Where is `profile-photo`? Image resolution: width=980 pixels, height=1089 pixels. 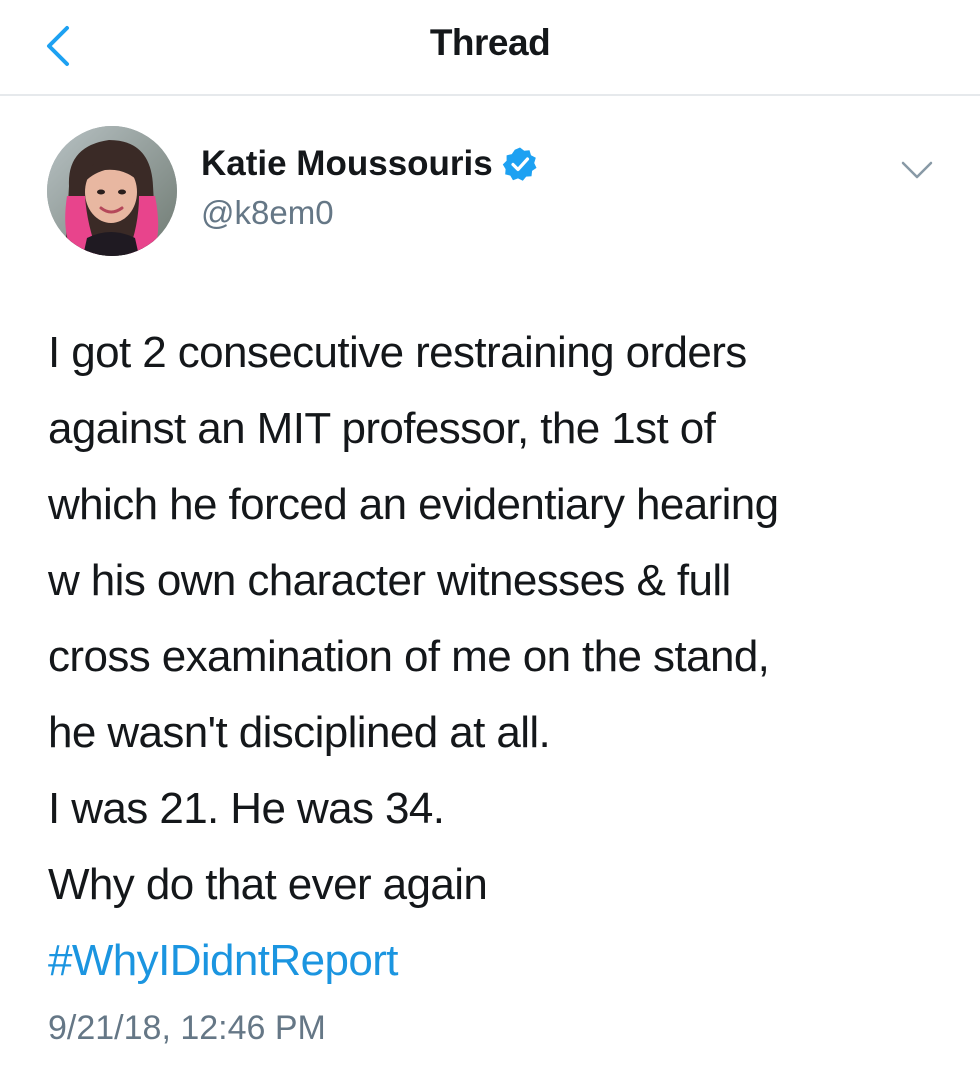 profile-photo is located at coordinates (112, 191).